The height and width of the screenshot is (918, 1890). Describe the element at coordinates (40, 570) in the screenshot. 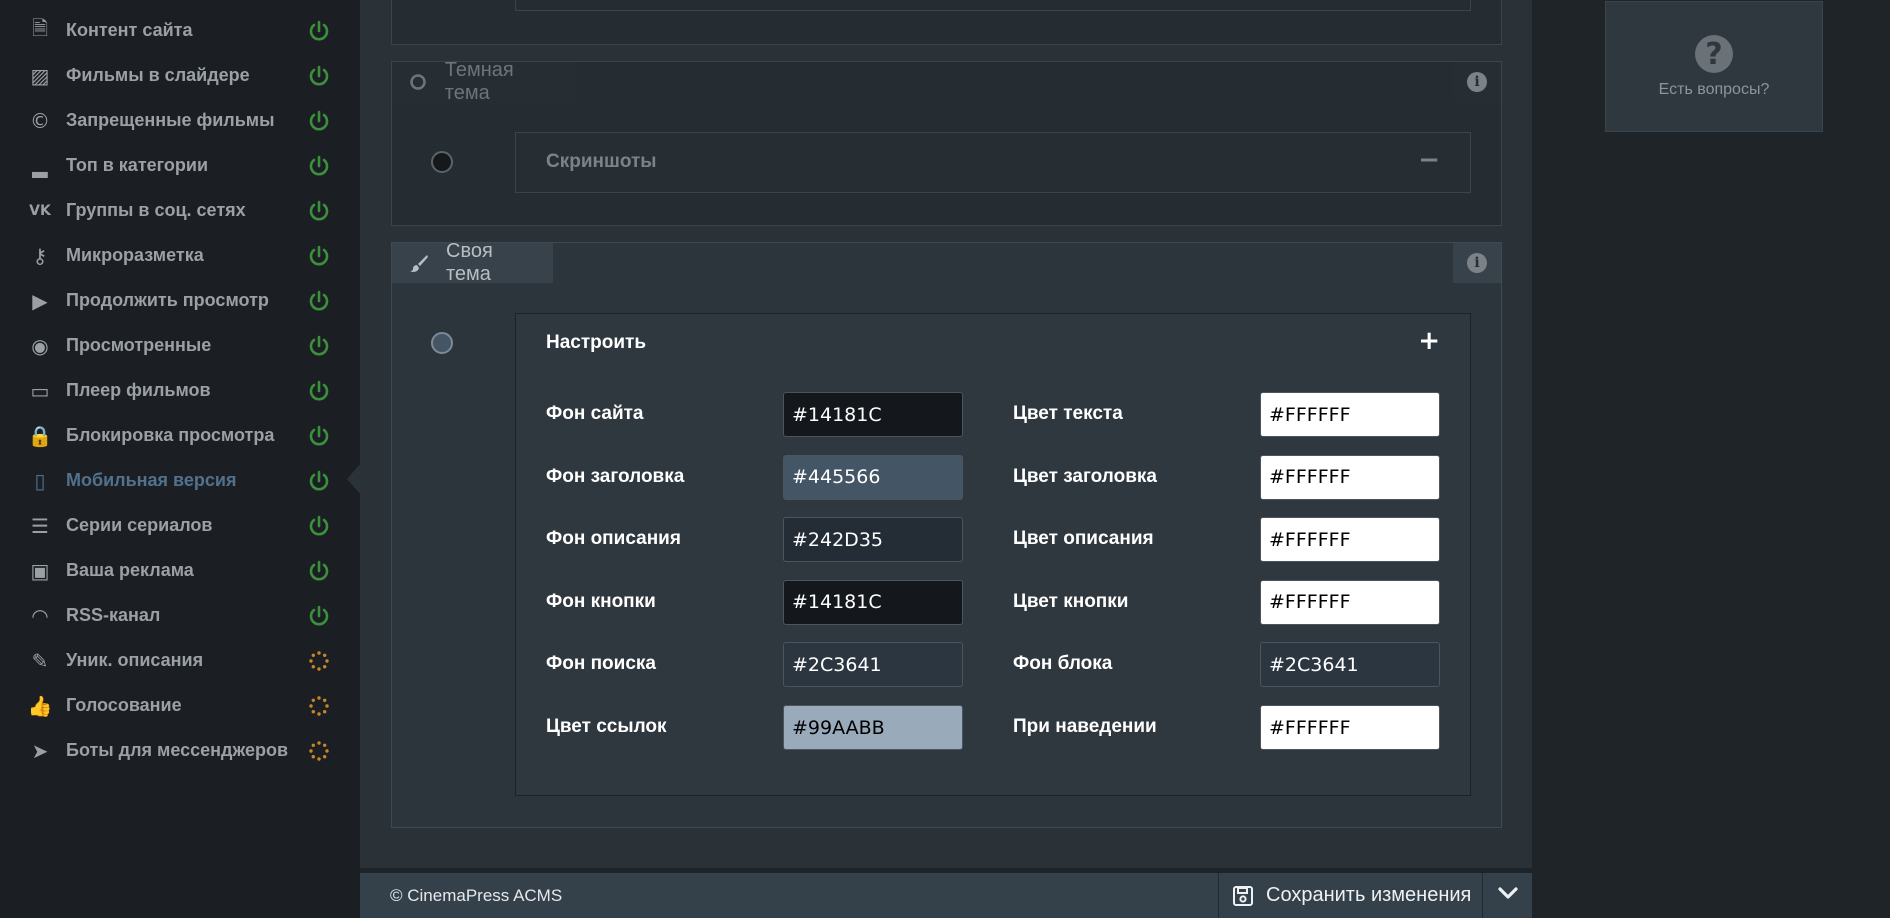

I see `money-icon: ▣` at that location.